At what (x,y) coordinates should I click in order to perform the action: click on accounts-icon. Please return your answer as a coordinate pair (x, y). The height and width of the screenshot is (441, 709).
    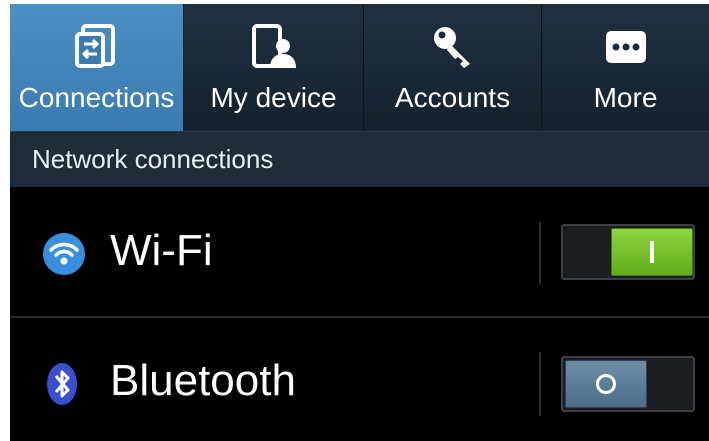
    Looking at the image, I should click on (453, 47).